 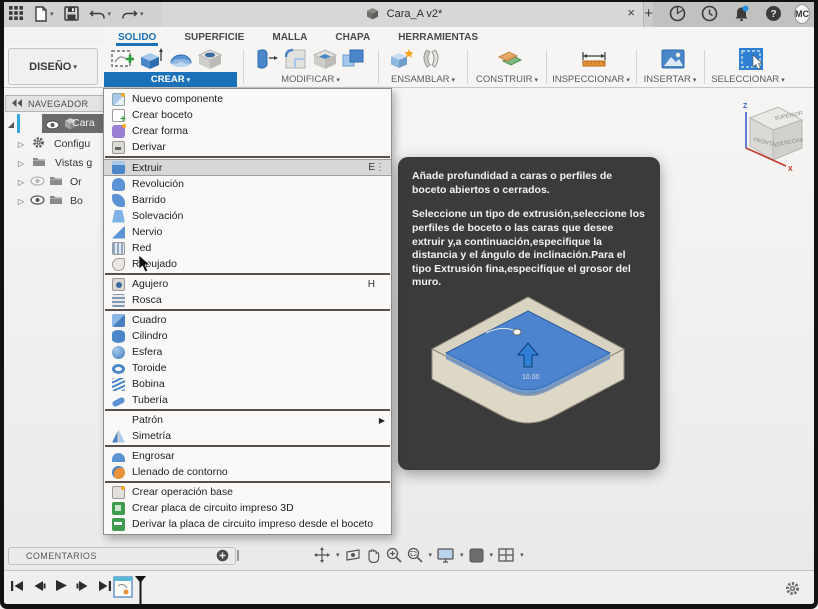 I want to click on menu-item-crear-boceto: Crear boceto, so click(x=247, y=116).